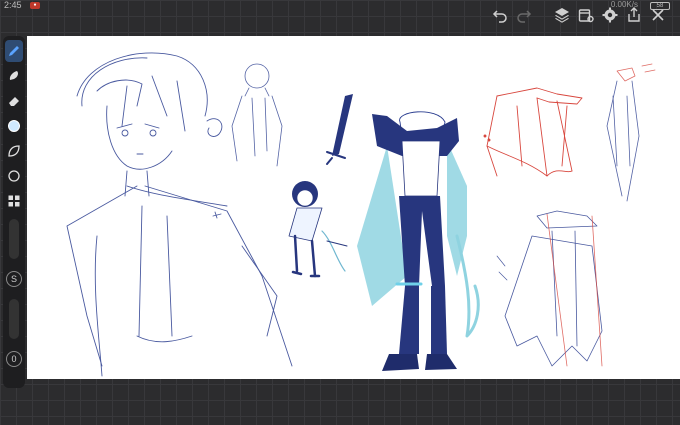  What do you see at coordinates (574, 290) in the screenshot?
I see `red-guide-lines` at bounding box center [574, 290].